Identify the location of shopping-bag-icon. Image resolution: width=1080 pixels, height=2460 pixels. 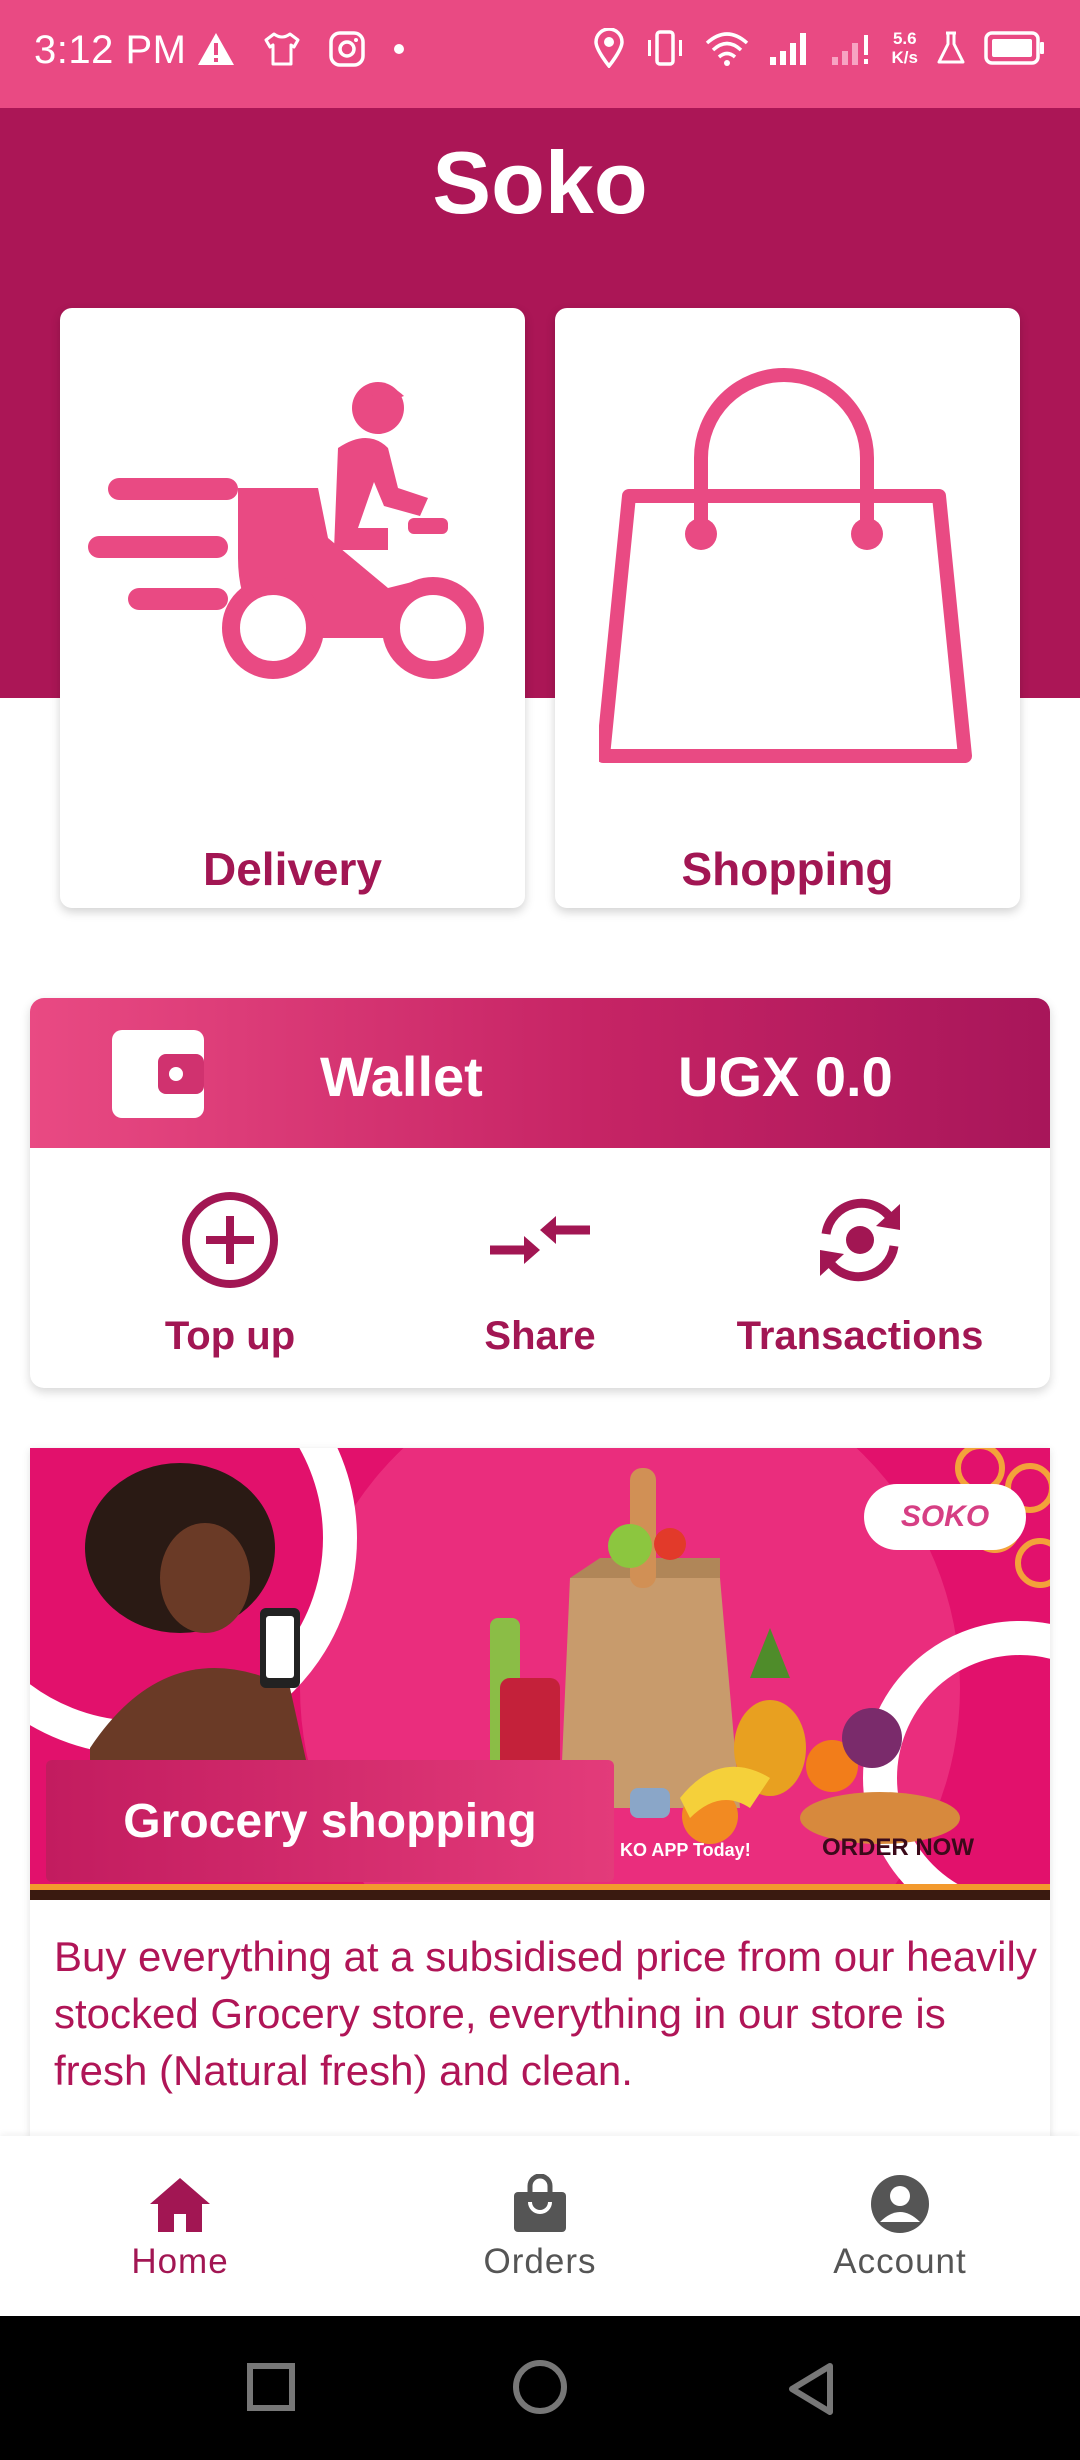
(785, 565).